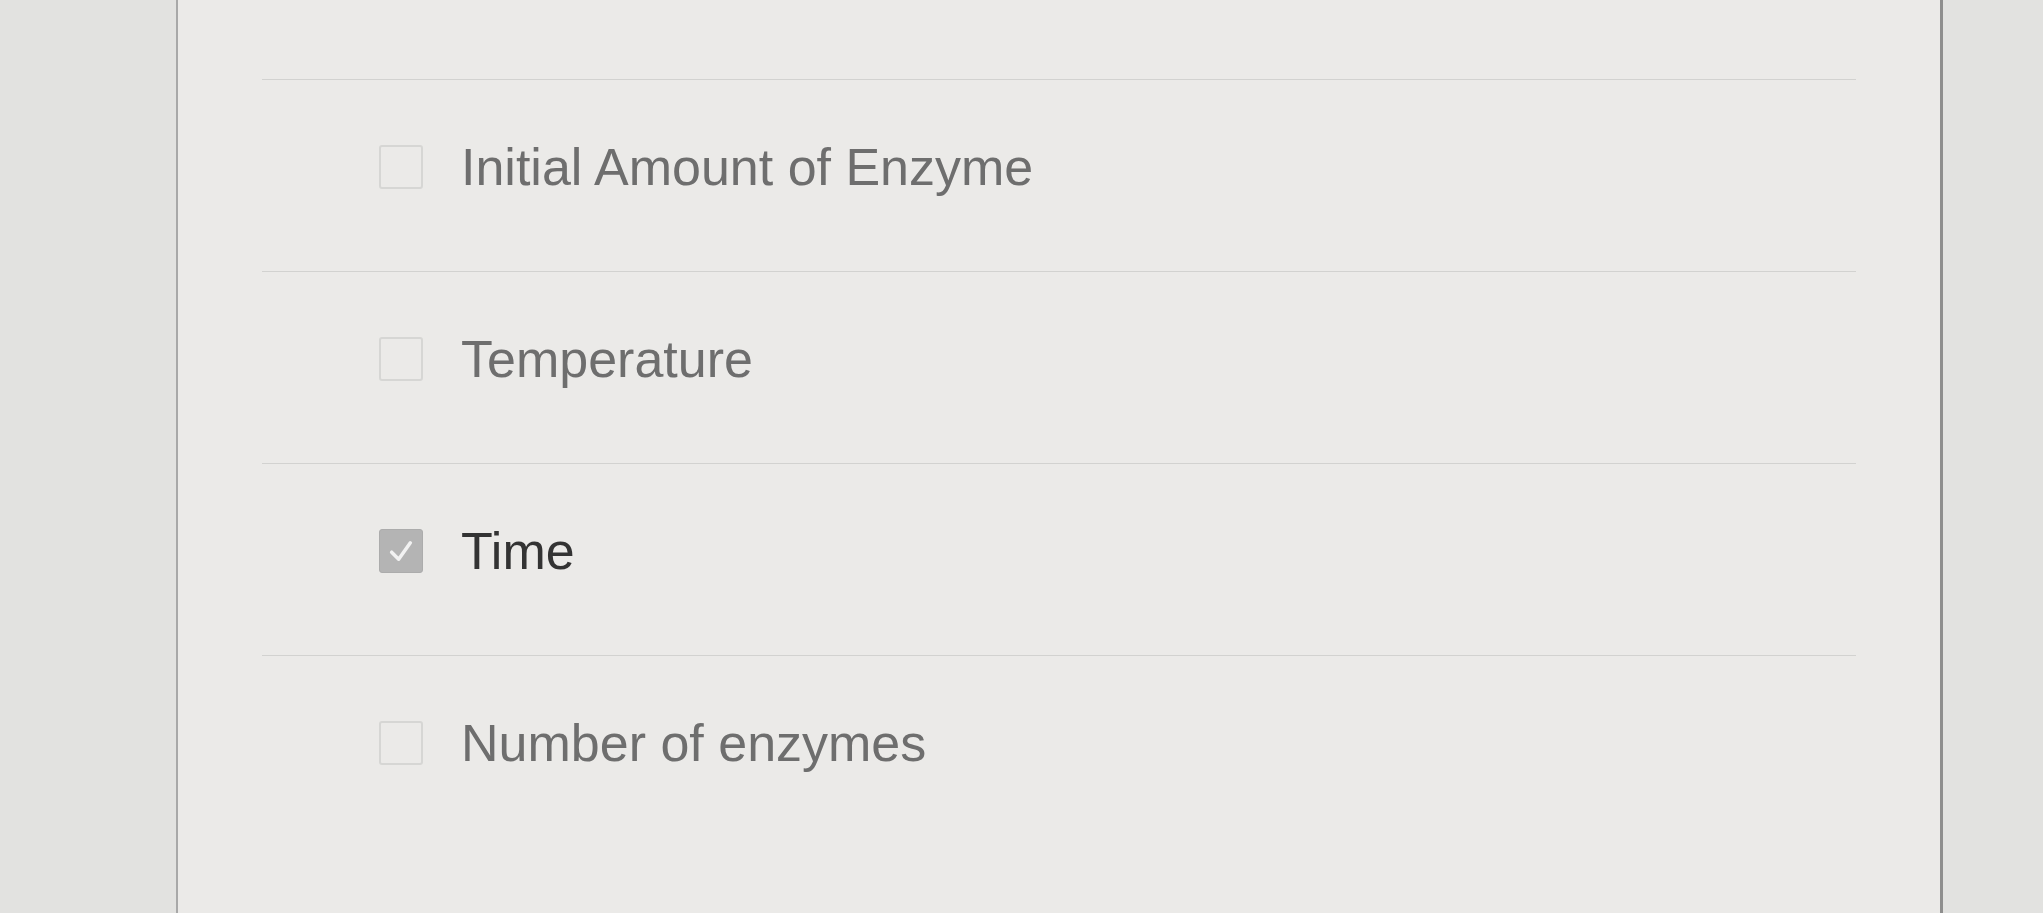 Image resolution: width=2043 pixels, height=913 pixels. Describe the element at coordinates (401, 550) in the screenshot. I see `checkbox` at that location.